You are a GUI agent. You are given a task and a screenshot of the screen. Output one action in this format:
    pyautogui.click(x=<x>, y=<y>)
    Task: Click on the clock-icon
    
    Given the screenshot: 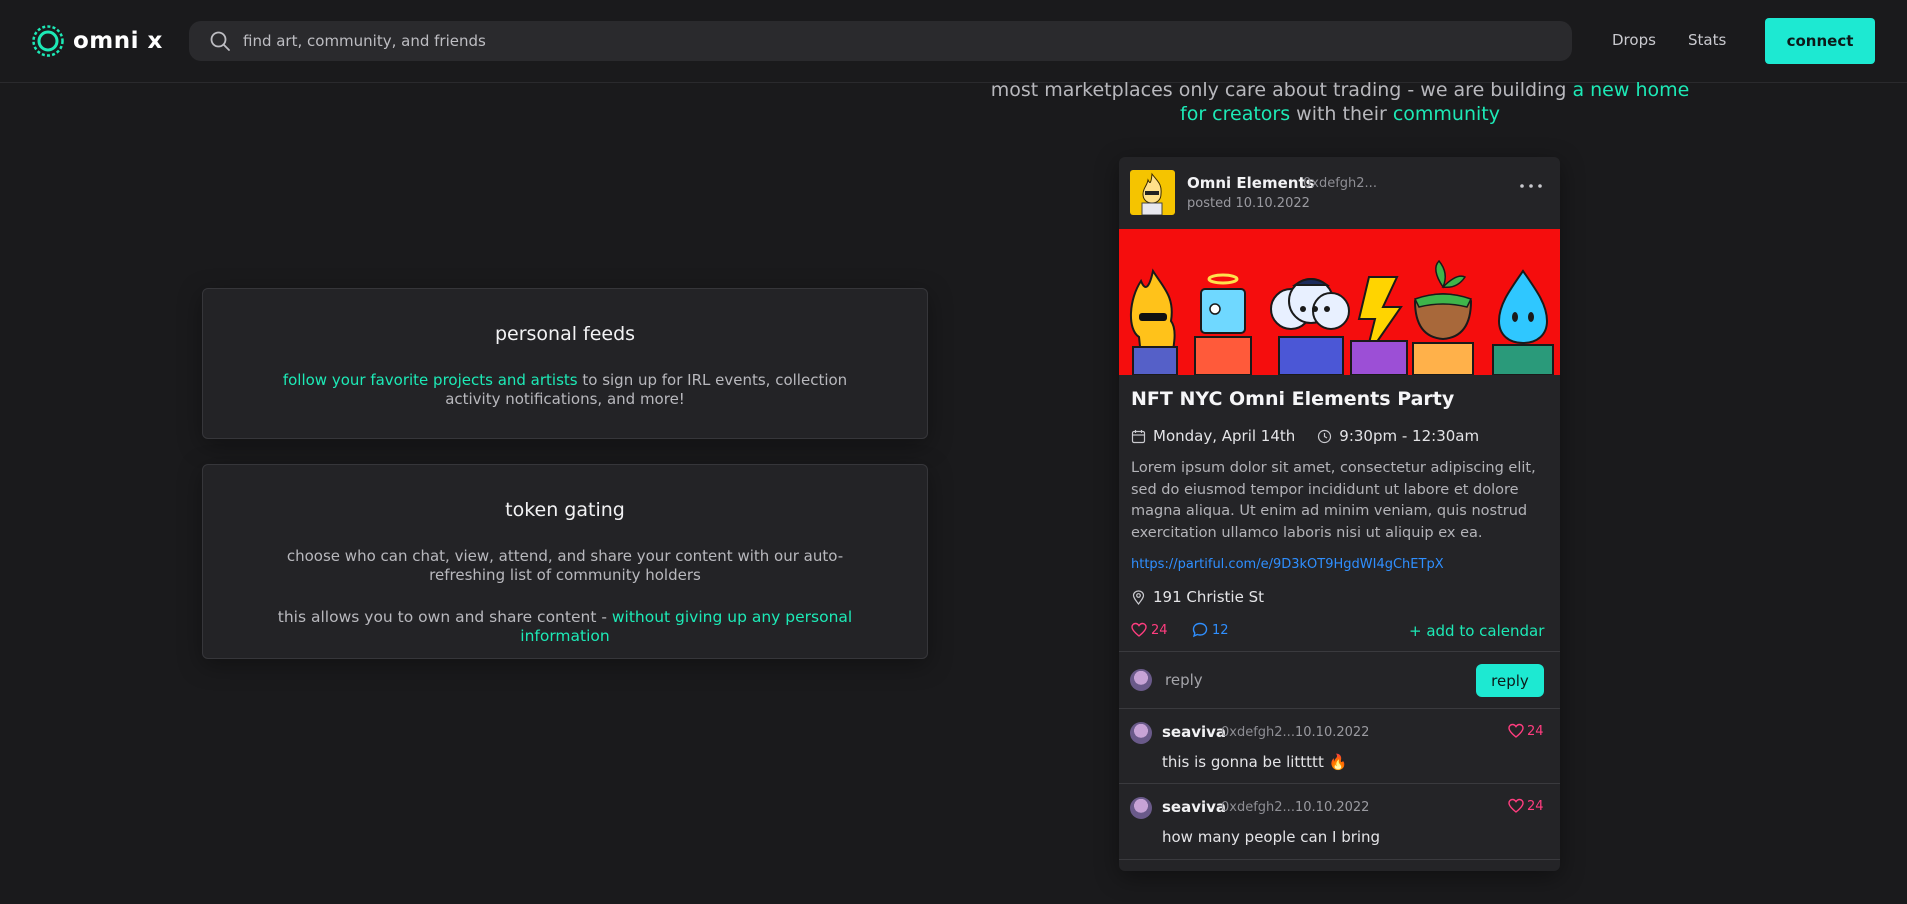 What is the action you would take?
    pyautogui.click(x=1325, y=436)
    